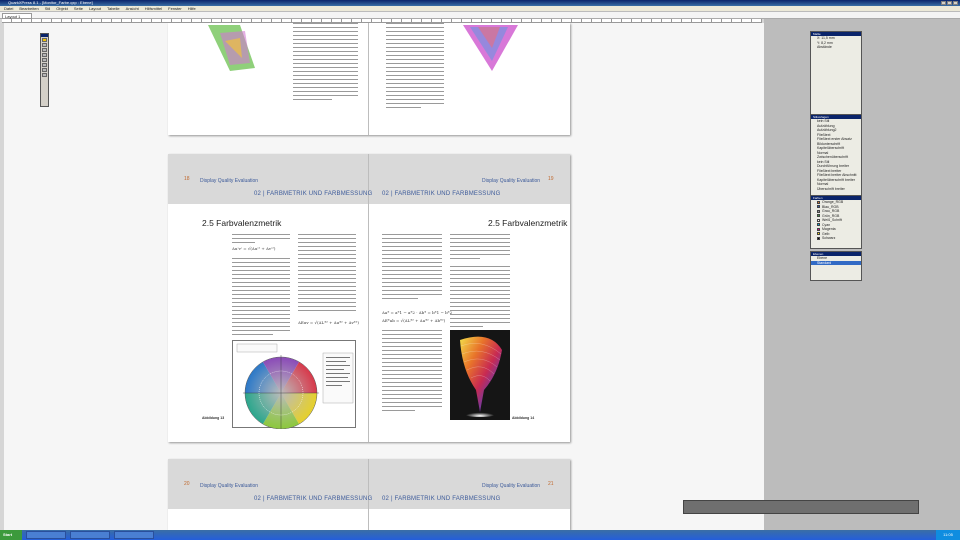 The width and height of the screenshot is (960, 540). What do you see at coordinates (551, 484) in the screenshot?
I see `page-number-right: 21` at bounding box center [551, 484].